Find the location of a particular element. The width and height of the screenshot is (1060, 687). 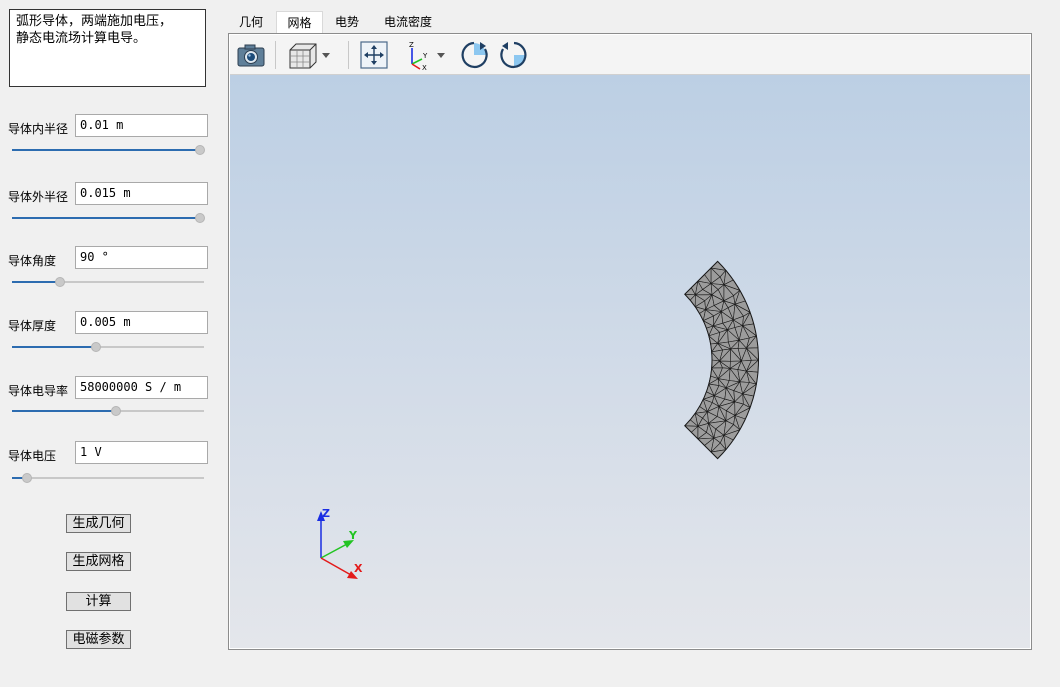

thickness-field: 0.005 m is located at coordinates (141, 322).